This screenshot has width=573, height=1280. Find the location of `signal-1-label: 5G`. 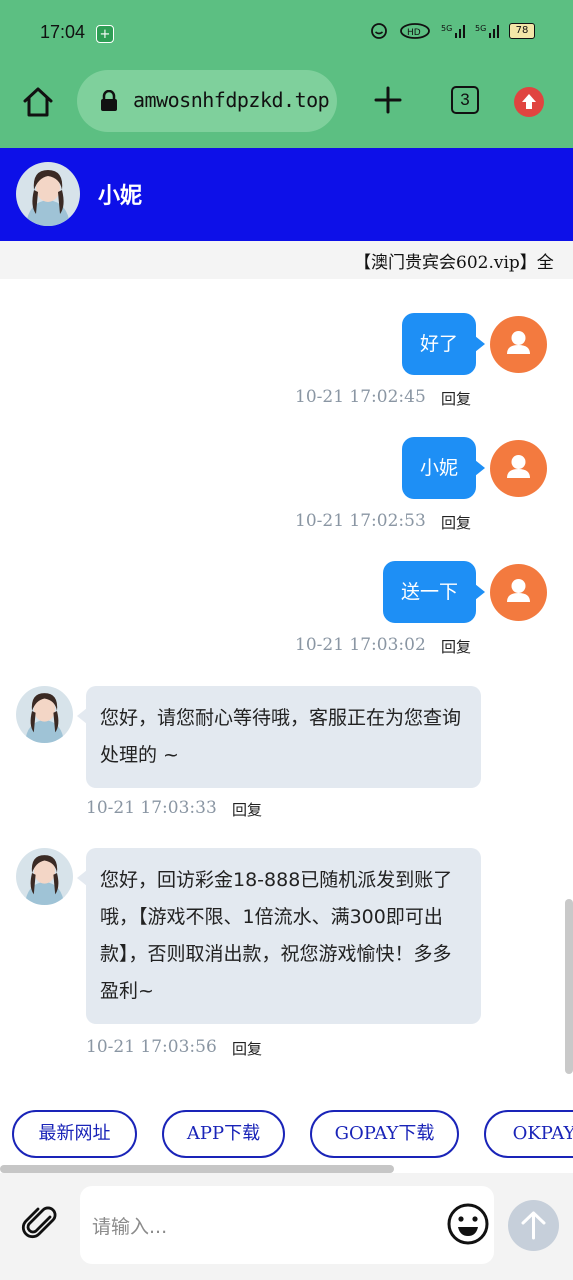

signal-1-label: 5G is located at coordinates (446, 28).